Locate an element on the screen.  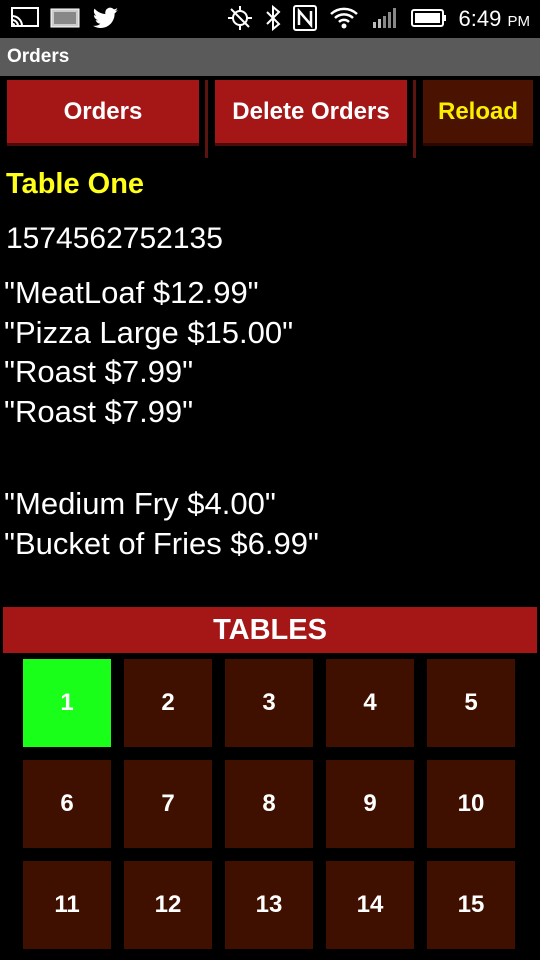
table-tile-7: 7 is located at coordinates (168, 804).